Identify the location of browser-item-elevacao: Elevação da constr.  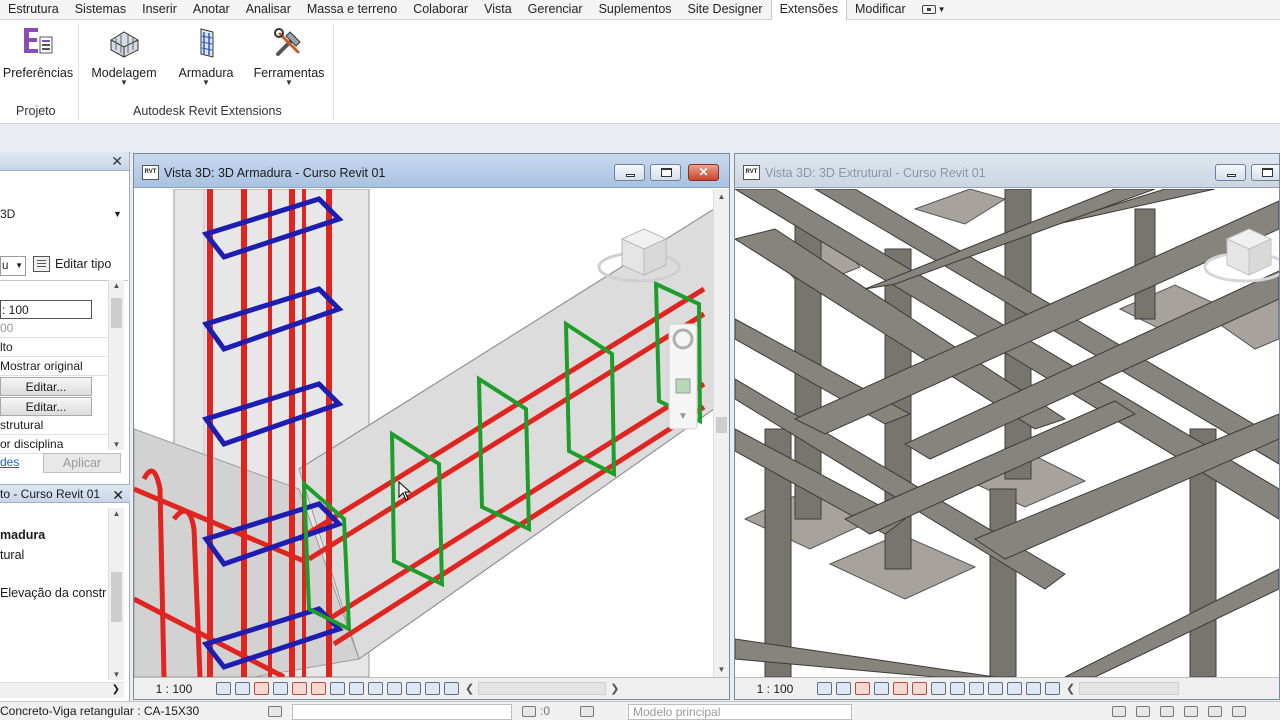
(53, 593).